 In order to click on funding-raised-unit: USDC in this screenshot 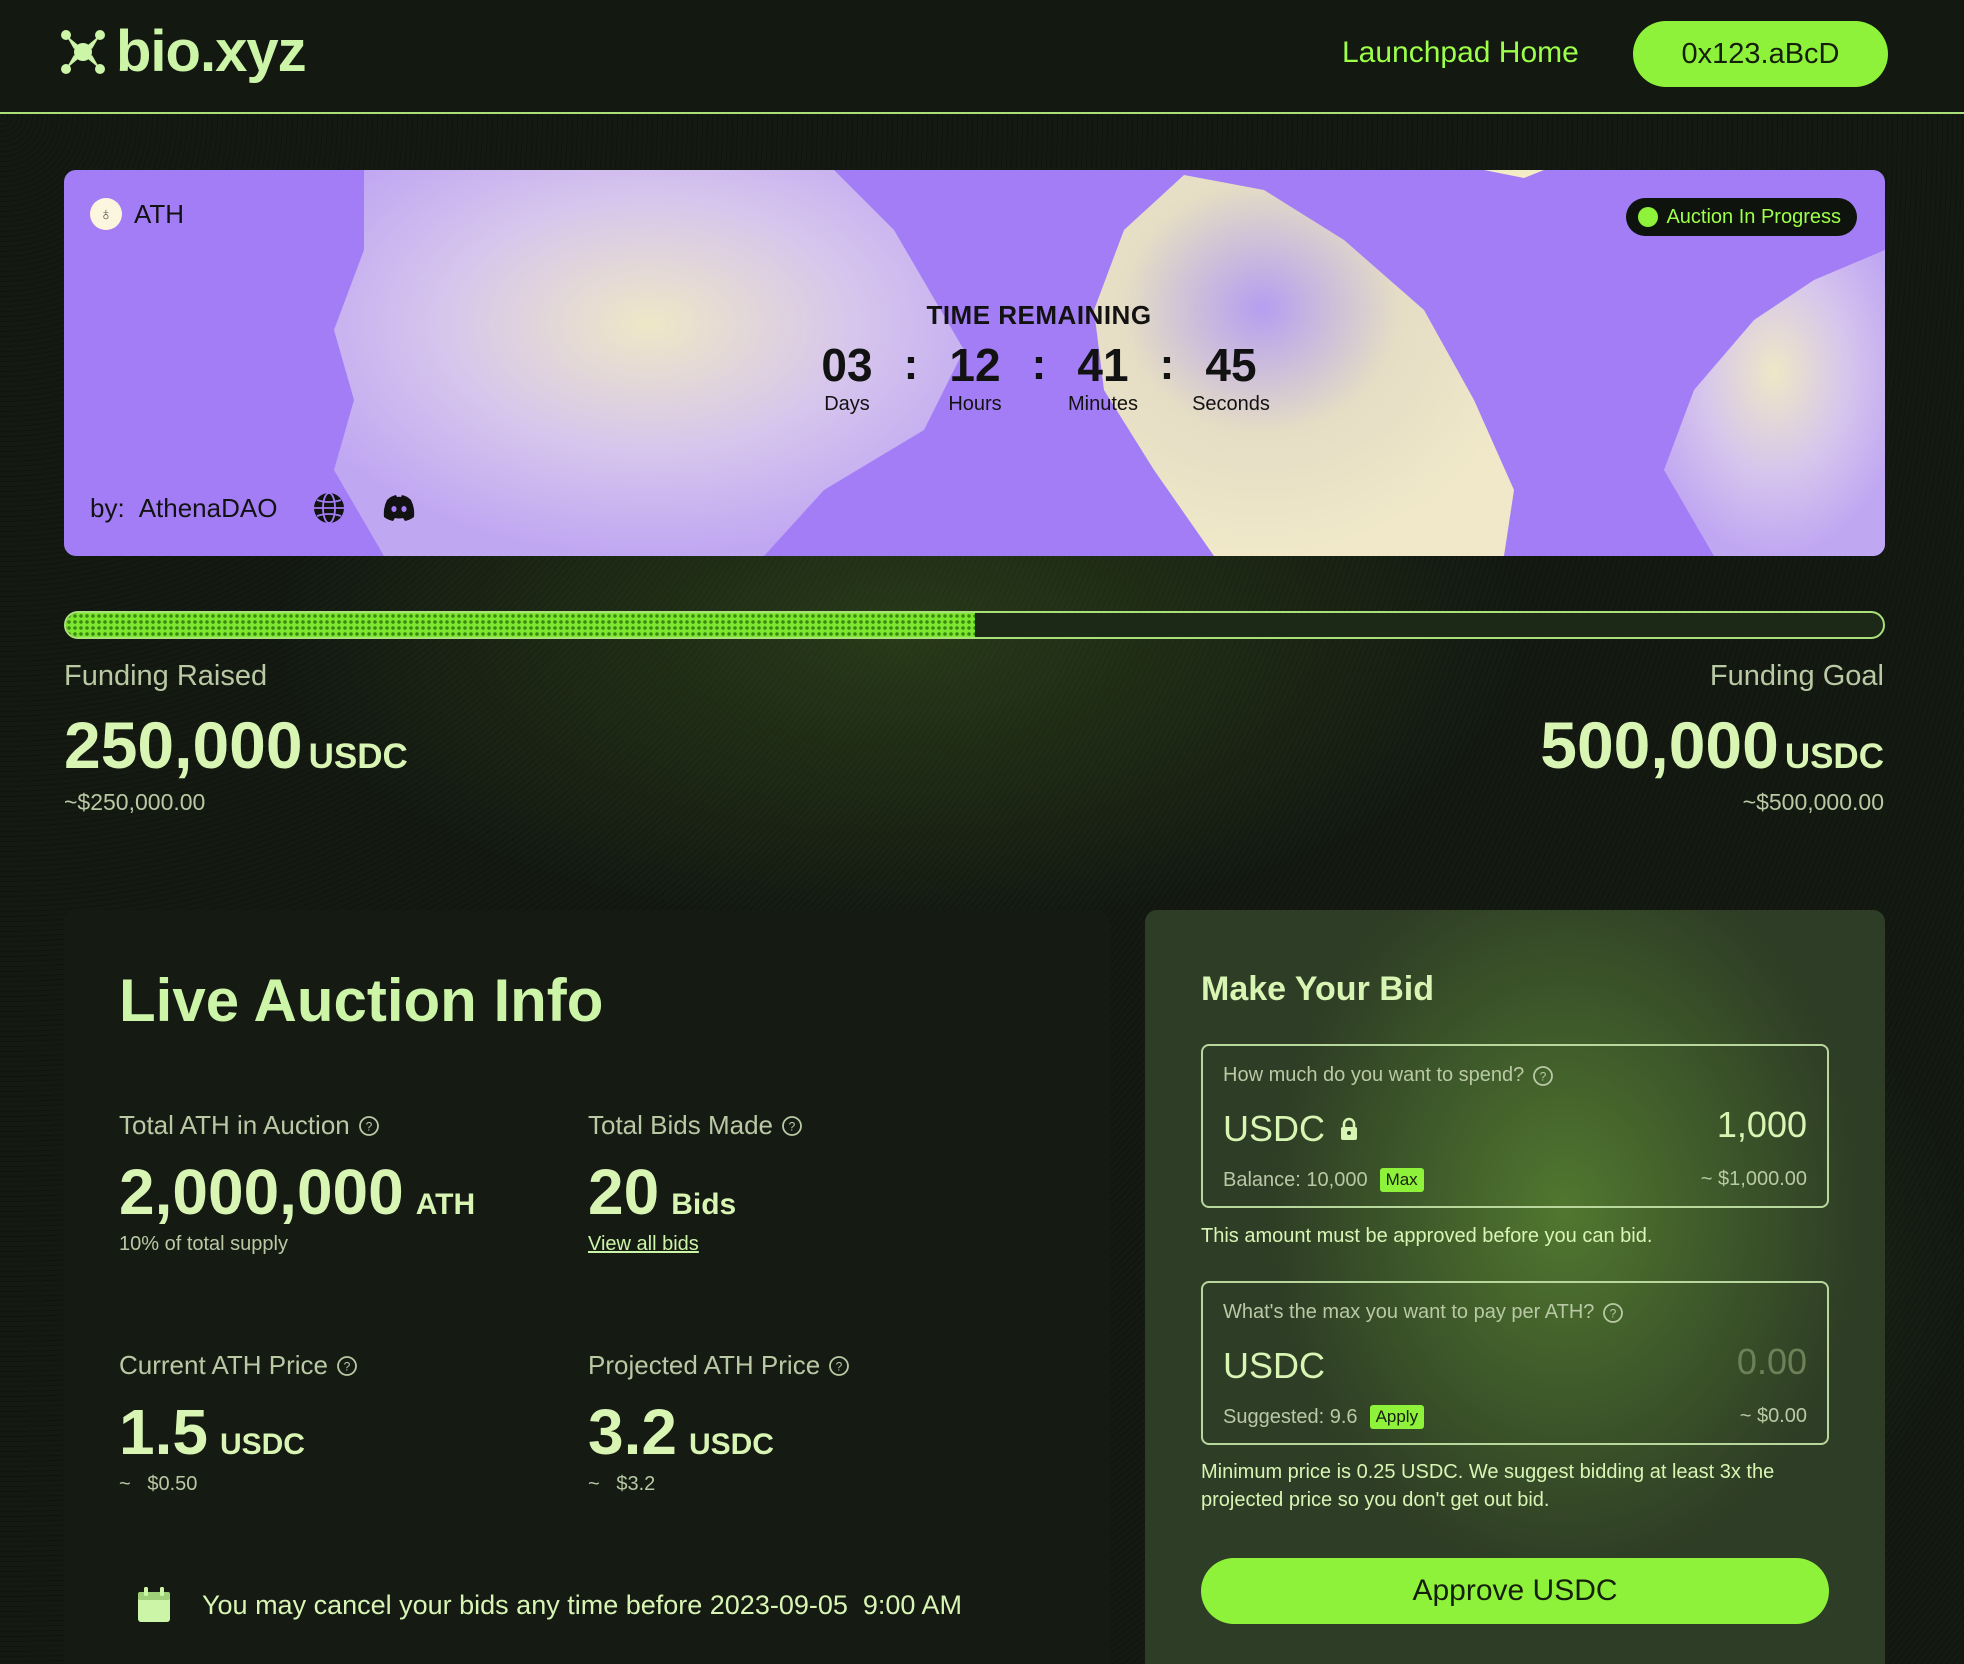, I will do `click(358, 756)`.